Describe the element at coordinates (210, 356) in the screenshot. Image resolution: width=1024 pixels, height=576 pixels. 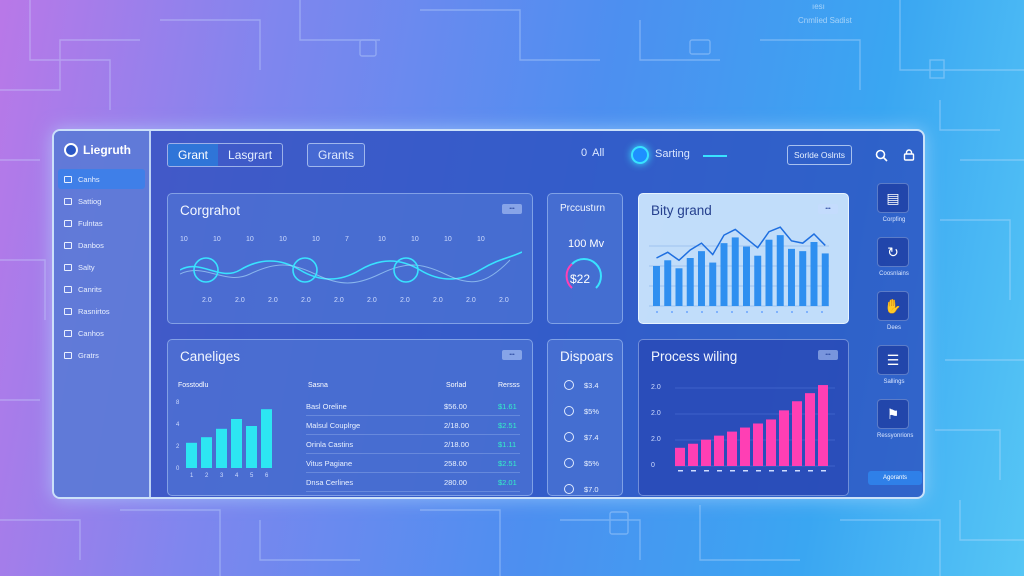
I see `card-title: Caneliges` at that location.